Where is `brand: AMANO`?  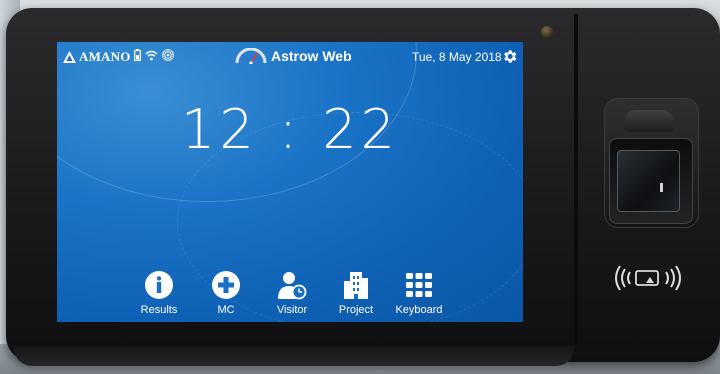 brand: AMANO is located at coordinates (97, 57).